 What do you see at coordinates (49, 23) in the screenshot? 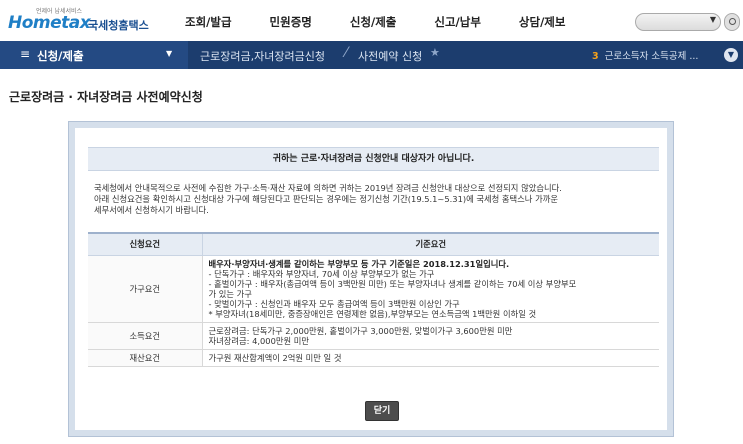
I see `logo-brand: Hometax` at bounding box center [49, 23].